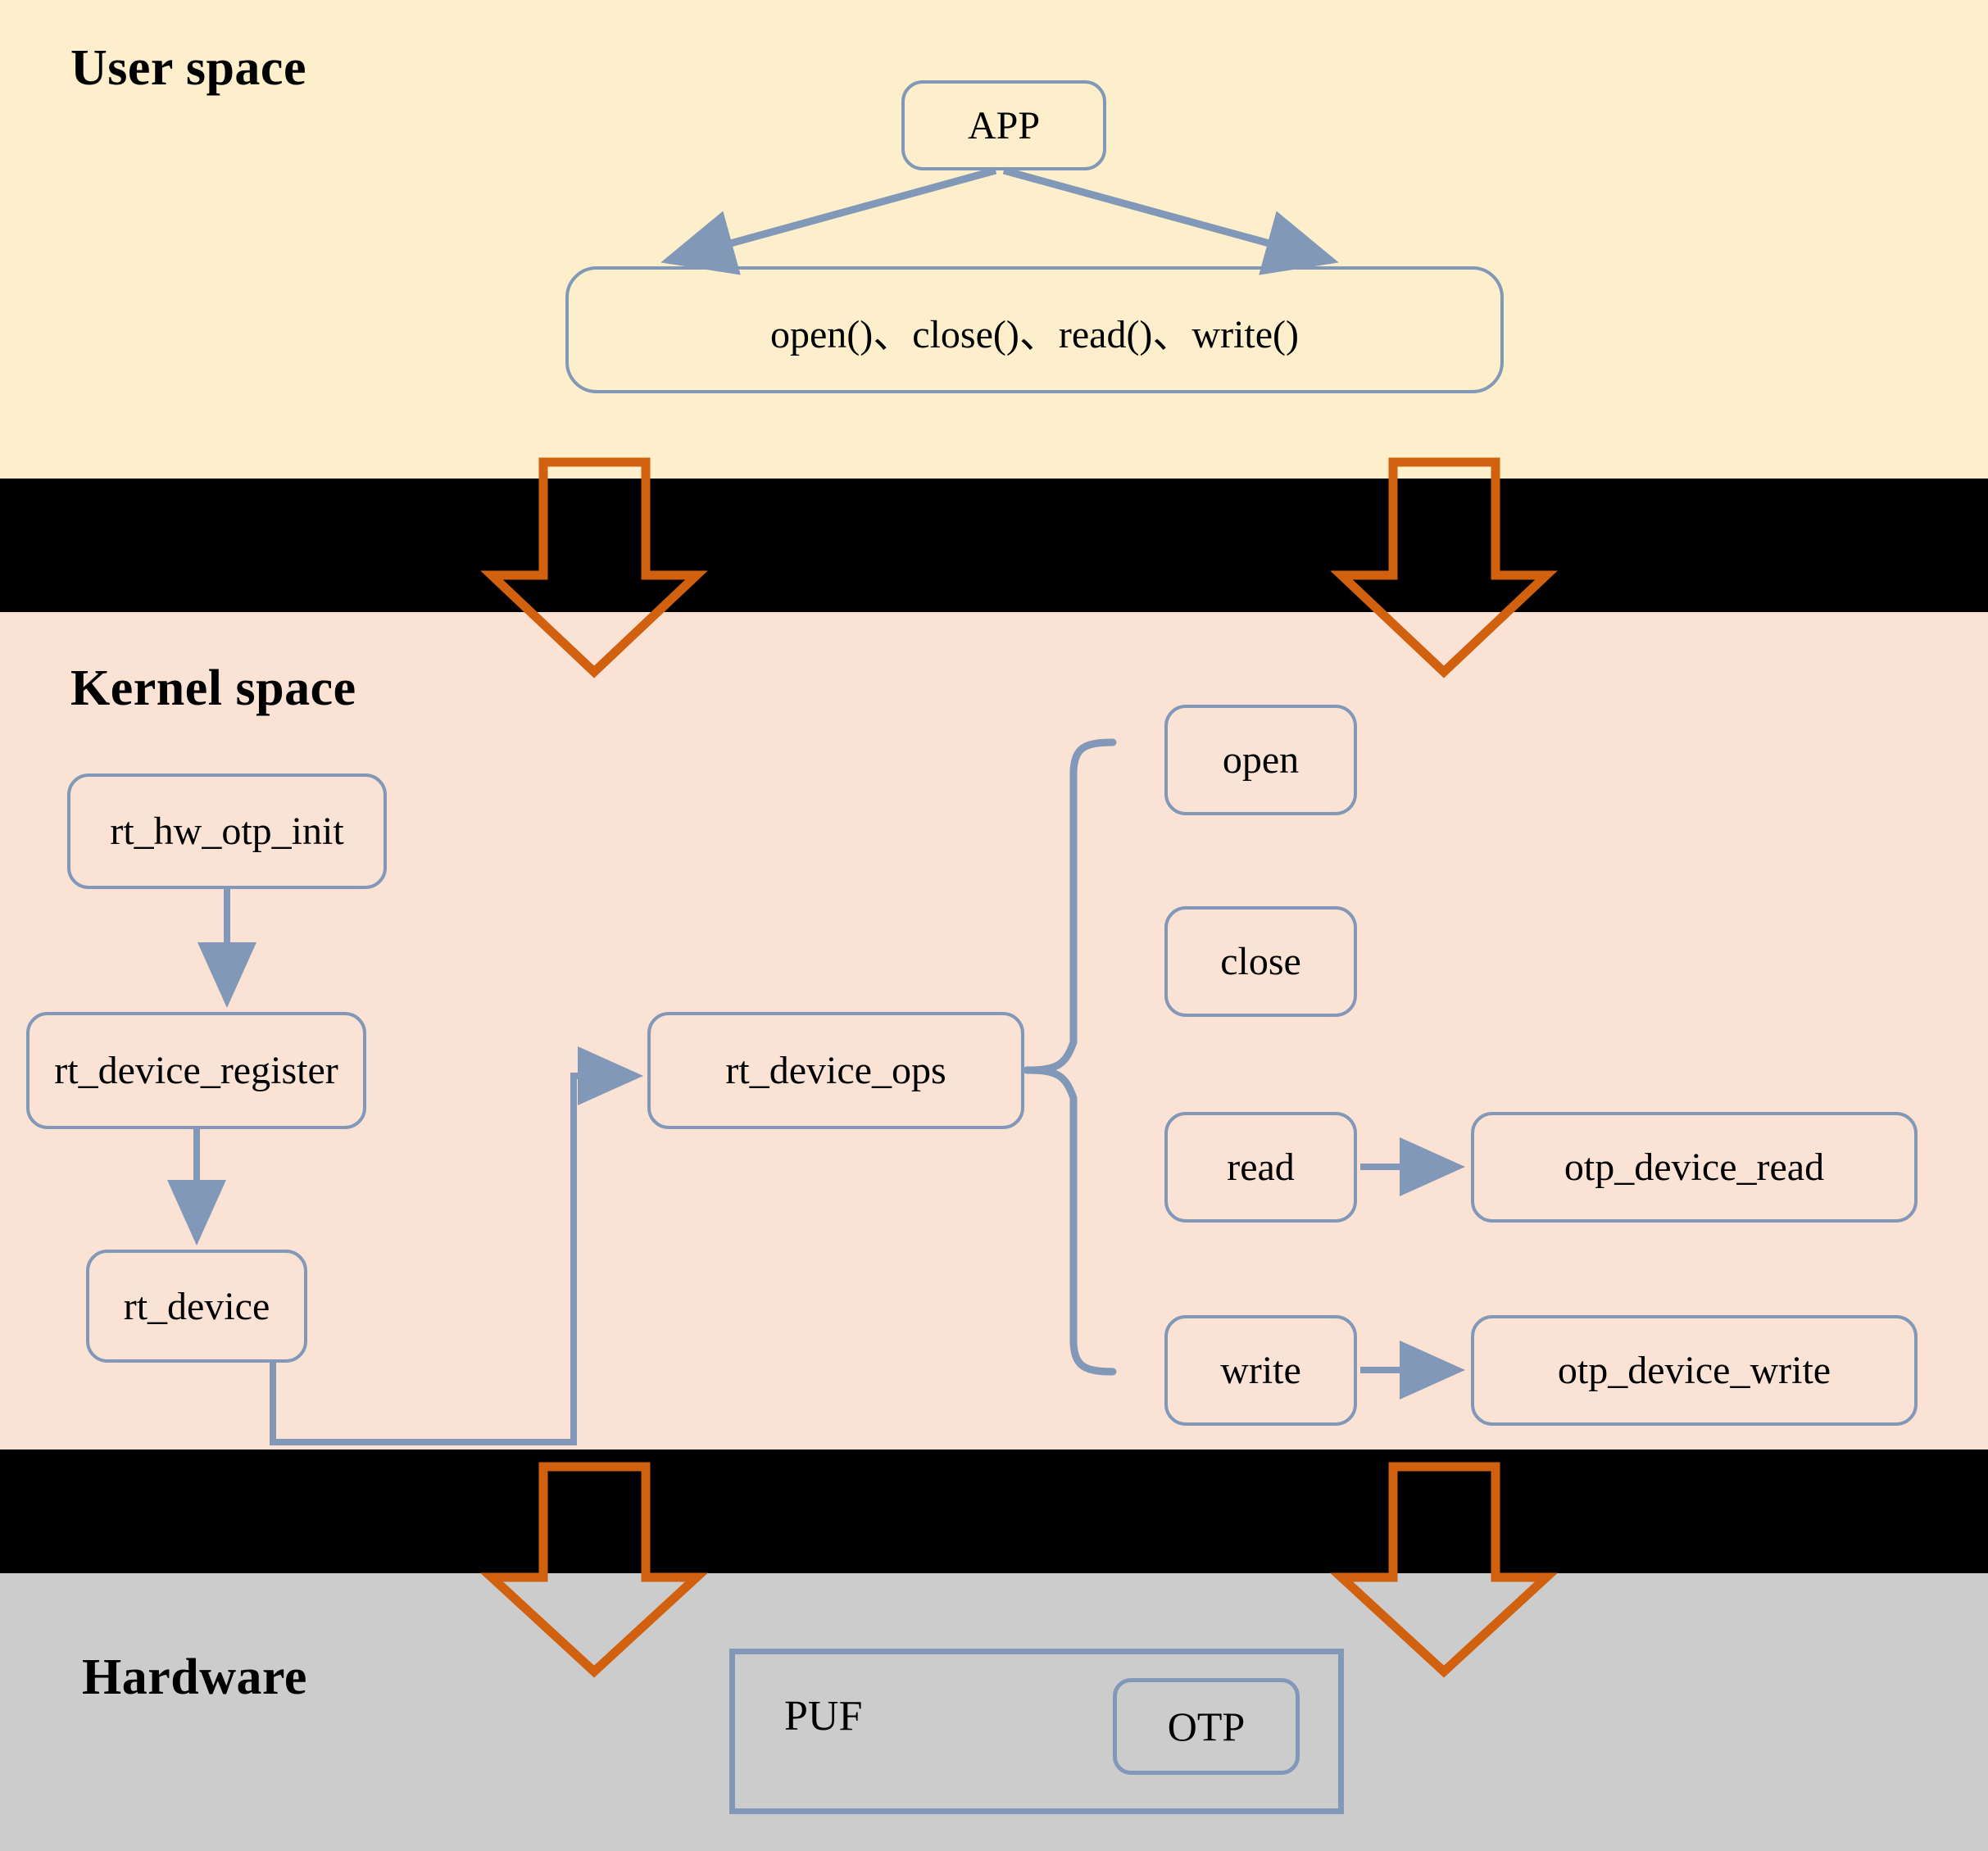 Image resolution: width=1988 pixels, height=1851 pixels. I want to click on node-otp: OTP, so click(1206, 1727).